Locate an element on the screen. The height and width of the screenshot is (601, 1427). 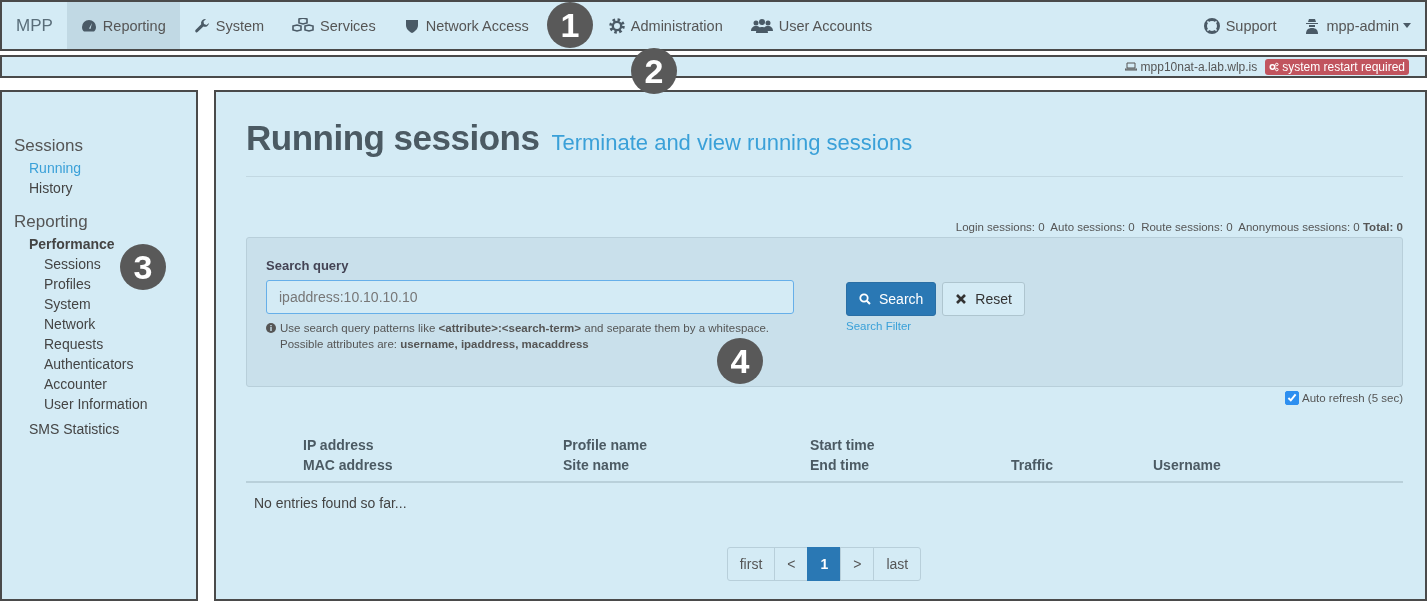
page-button: last is located at coordinates (897, 564).